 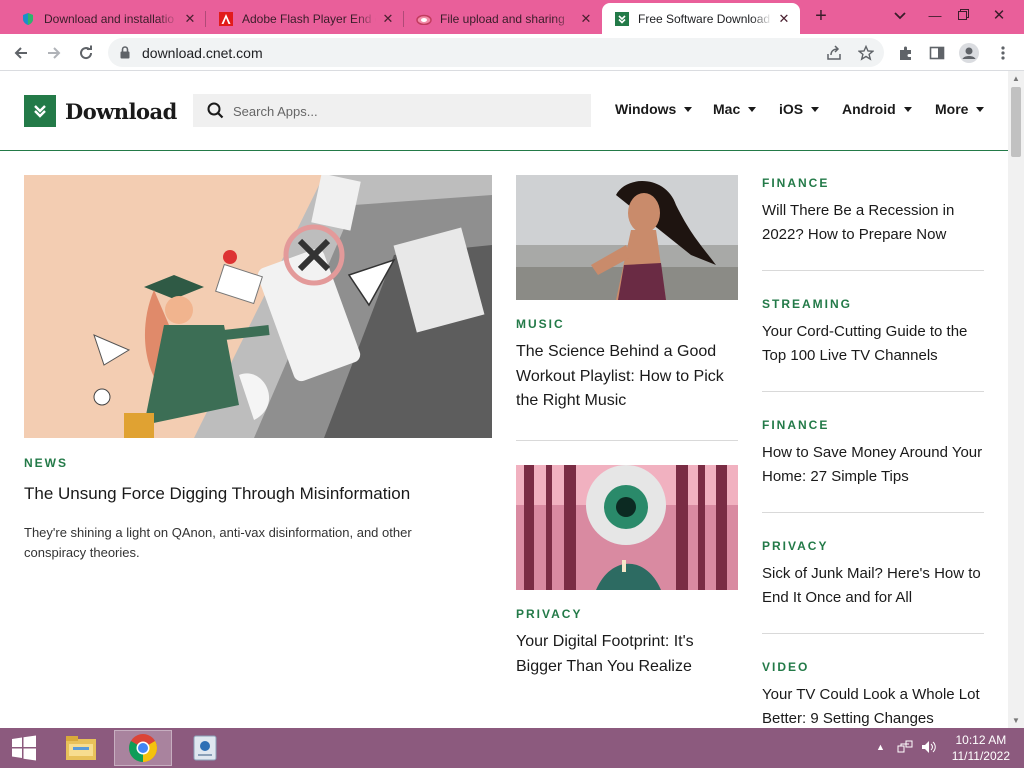 What do you see at coordinates (21, 53) in the screenshot?
I see `back-arrow-icon` at bounding box center [21, 53].